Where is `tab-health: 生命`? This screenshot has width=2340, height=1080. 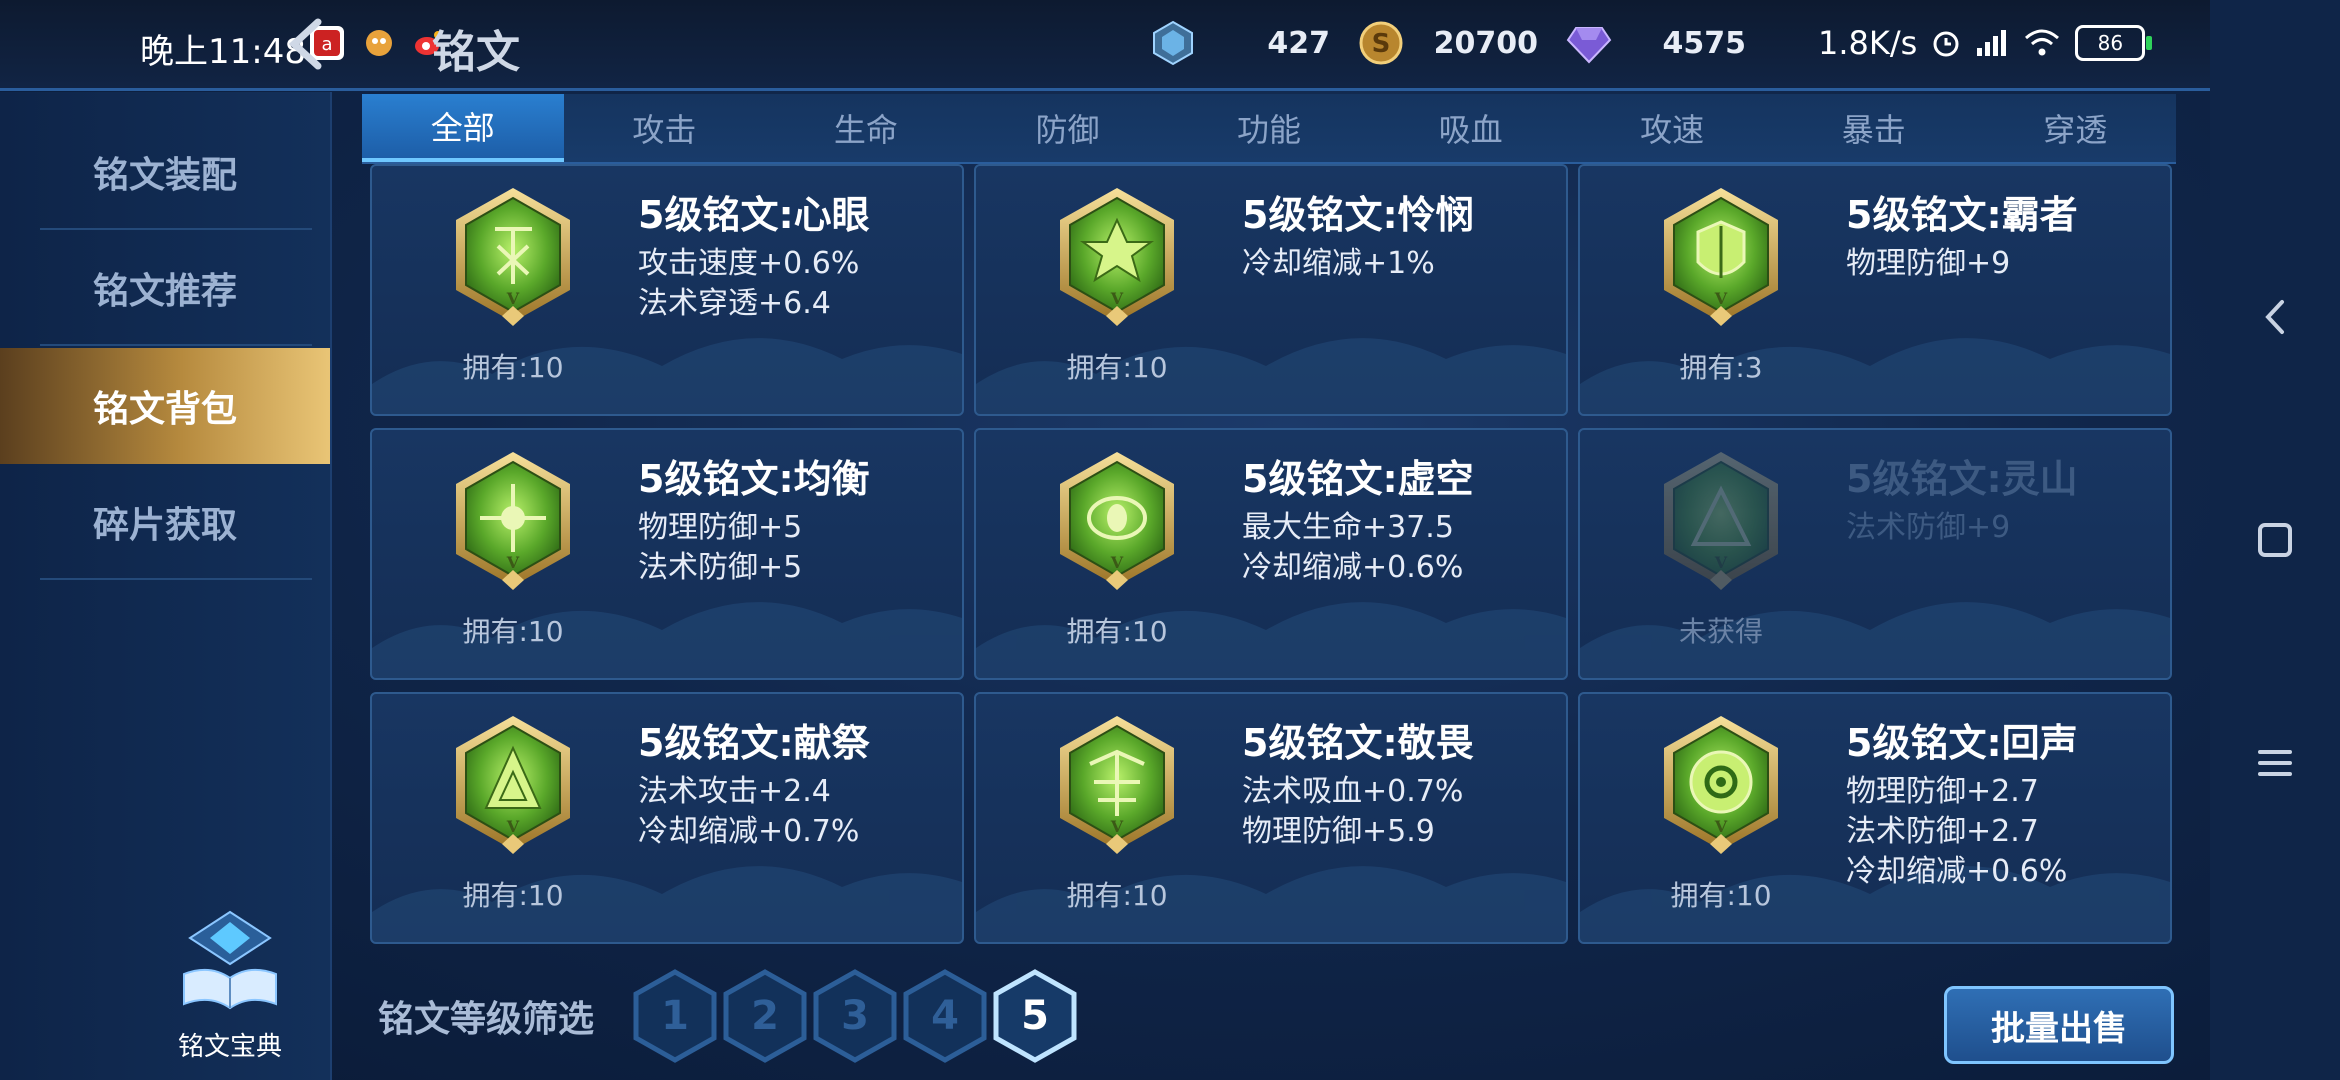 tab-health: 生命 is located at coordinates (866, 128).